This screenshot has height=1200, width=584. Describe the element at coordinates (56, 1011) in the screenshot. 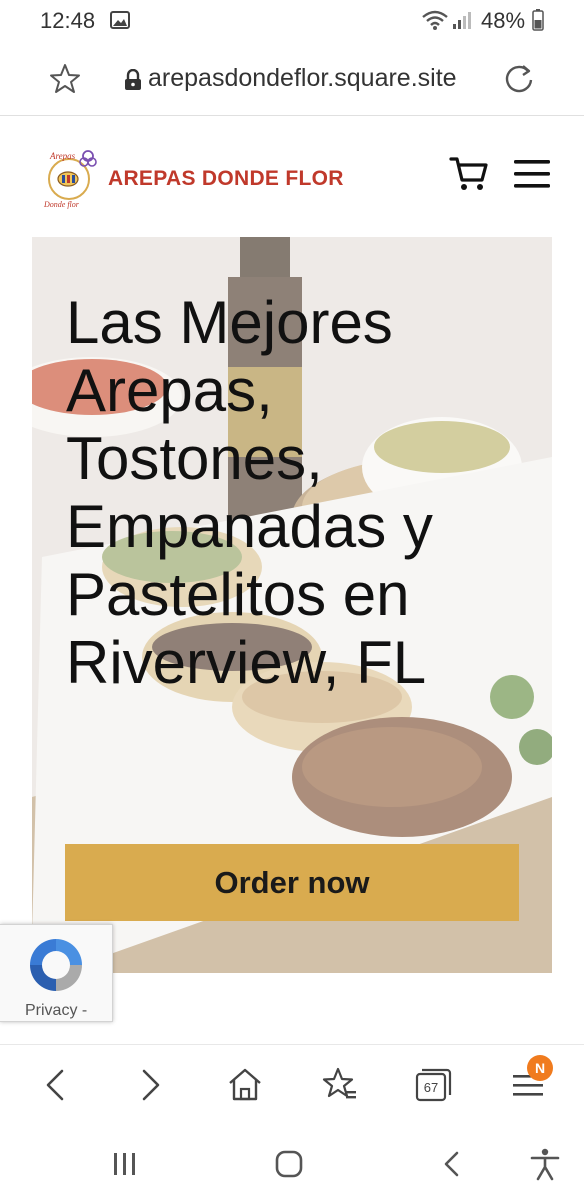

I see `recaptcha-privacy-link: Privacy -` at that location.